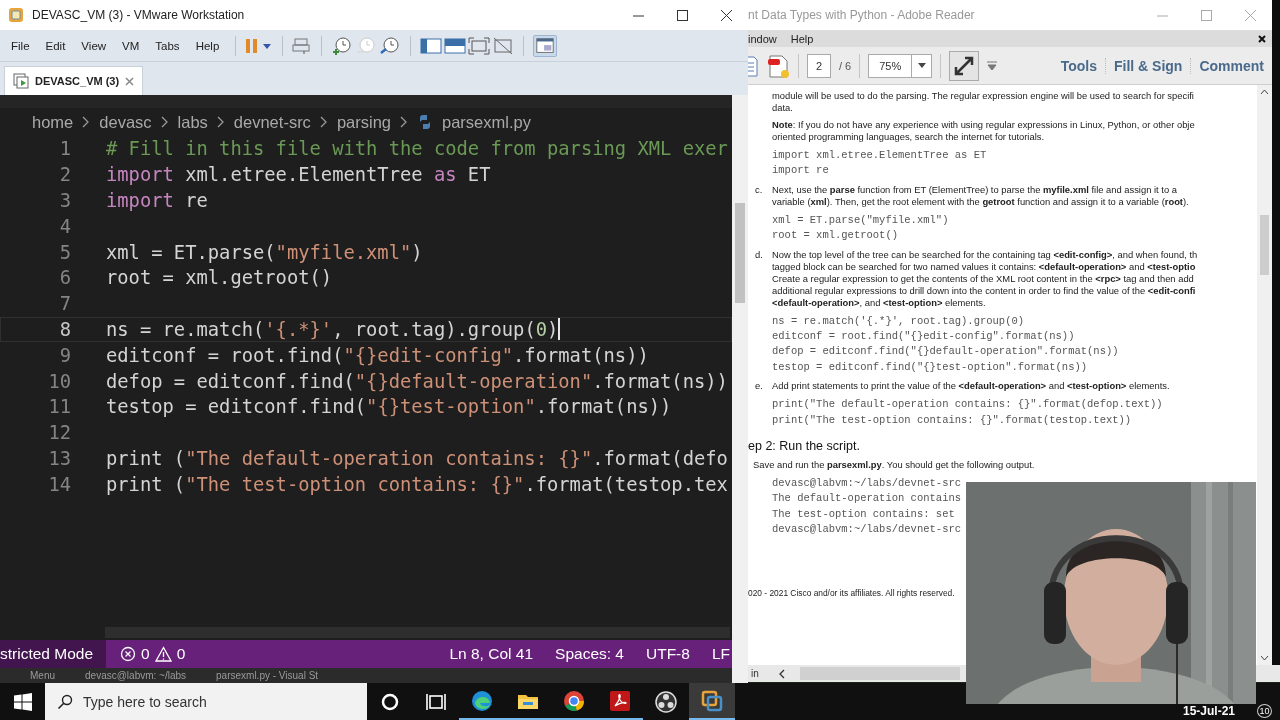 Image resolution: width=1280 pixels, height=720 pixels. Describe the element at coordinates (64, 149) in the screenshot. I see `line-number: 1` at that location.